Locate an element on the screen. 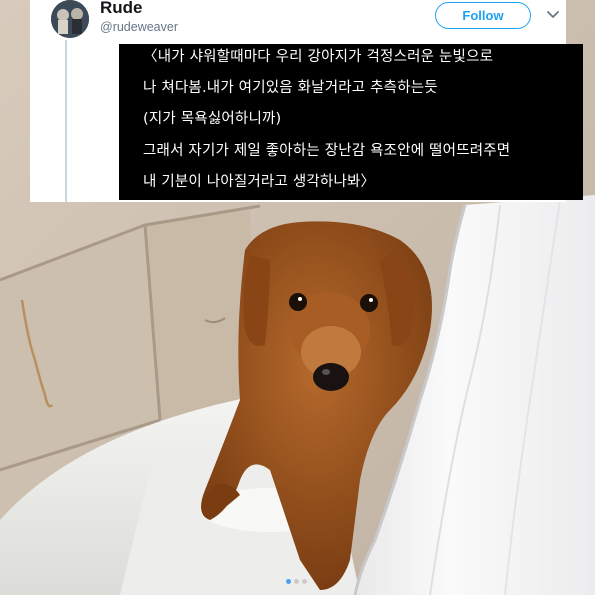  carousel-dot-active is located at coordinates (288, 581).